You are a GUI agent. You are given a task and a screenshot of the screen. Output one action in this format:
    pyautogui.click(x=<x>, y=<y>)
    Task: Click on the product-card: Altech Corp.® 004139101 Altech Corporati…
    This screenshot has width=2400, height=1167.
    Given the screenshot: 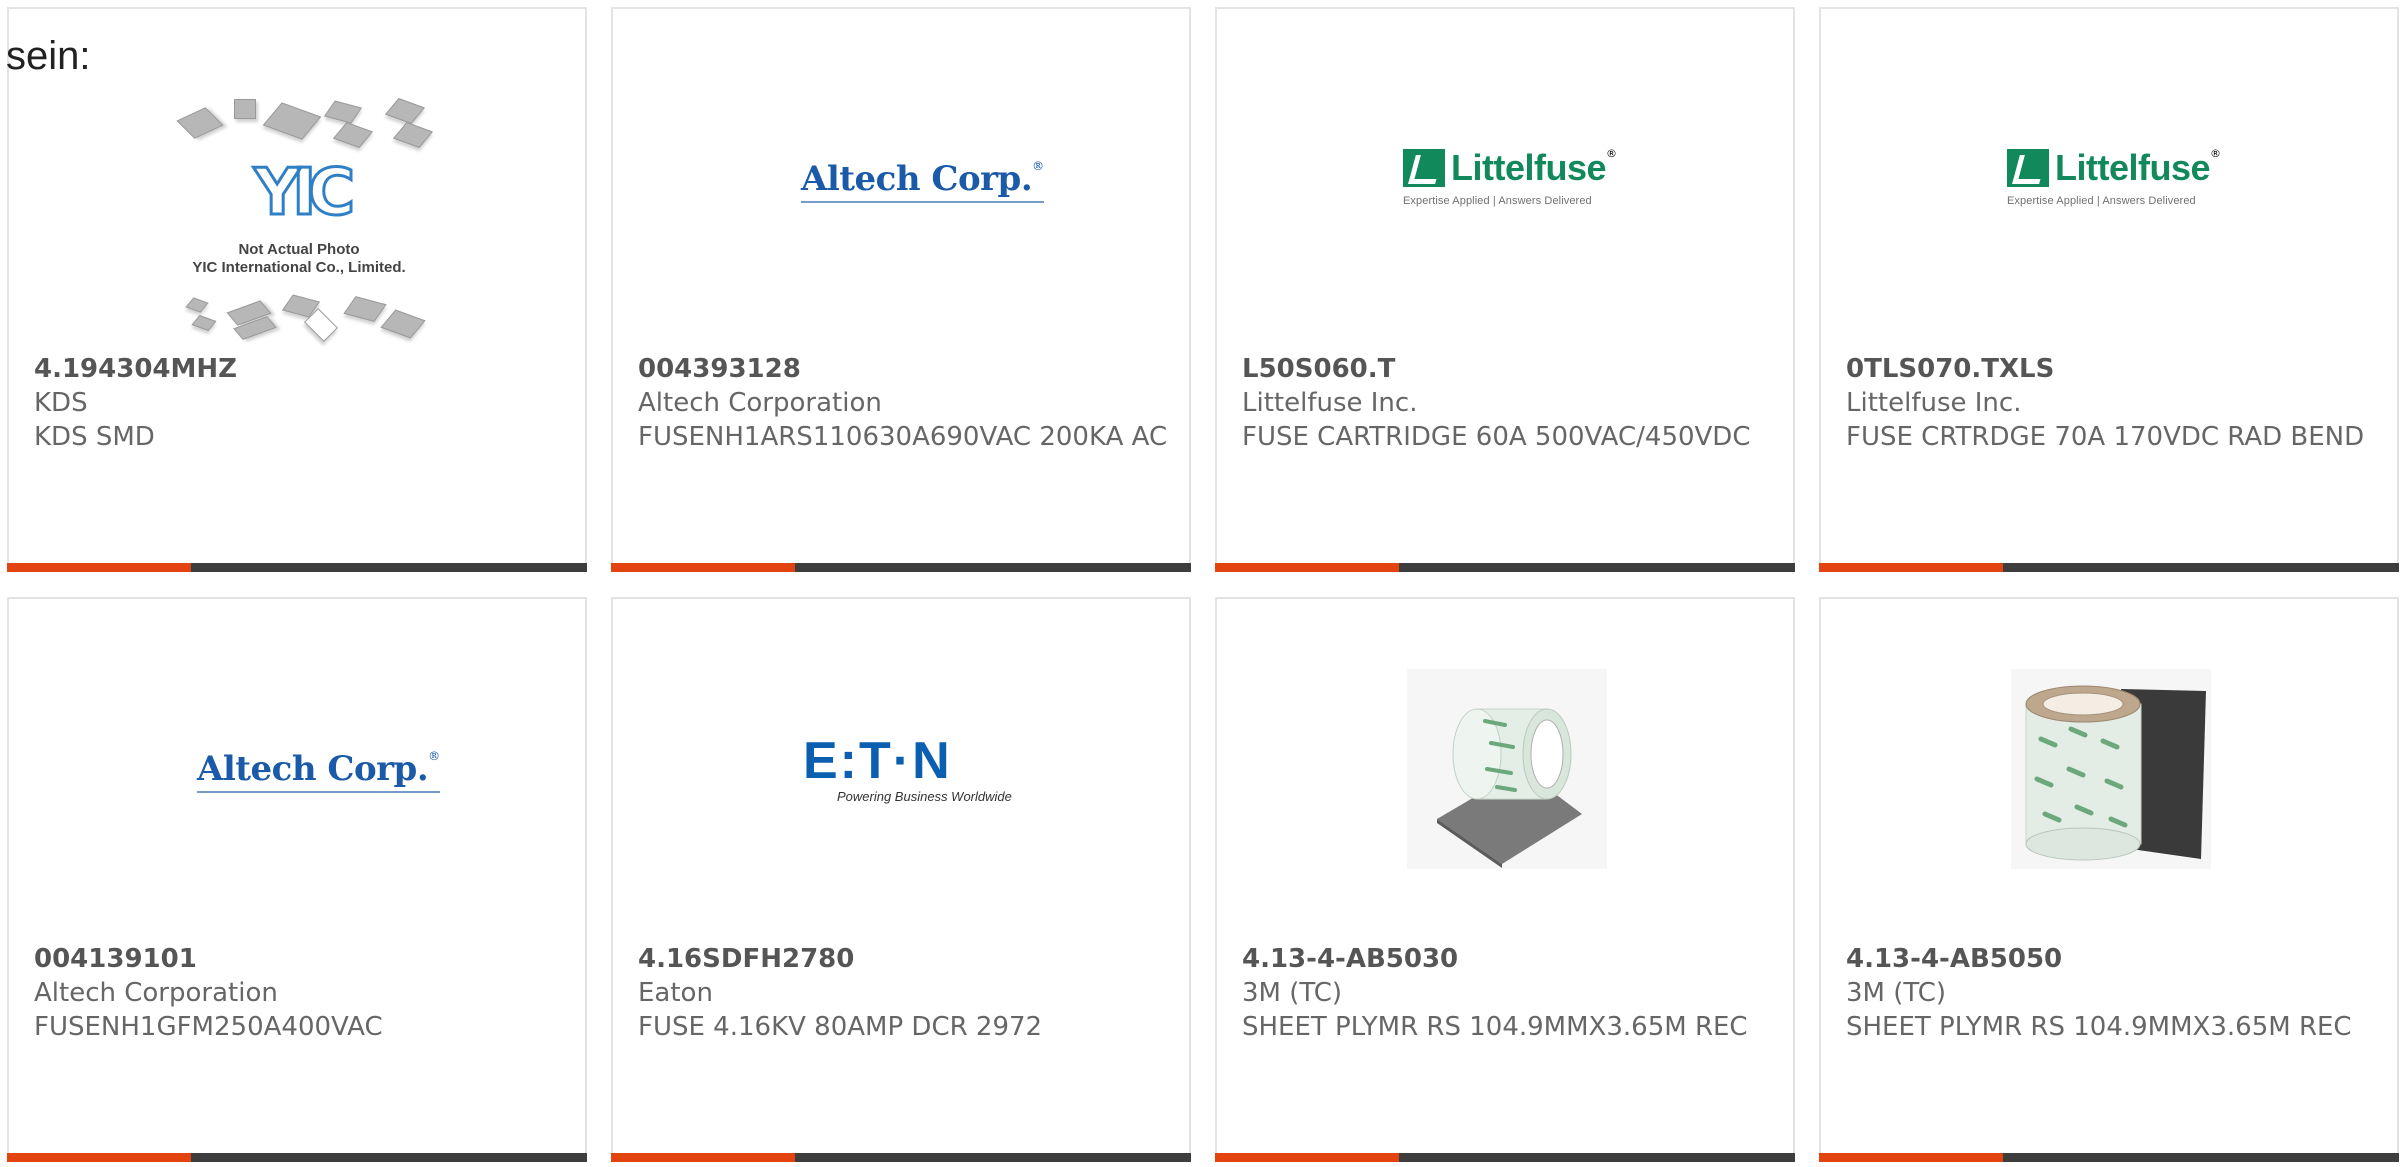 What is the action you would take?
    pyautogui.click(x=297, y=879)
    